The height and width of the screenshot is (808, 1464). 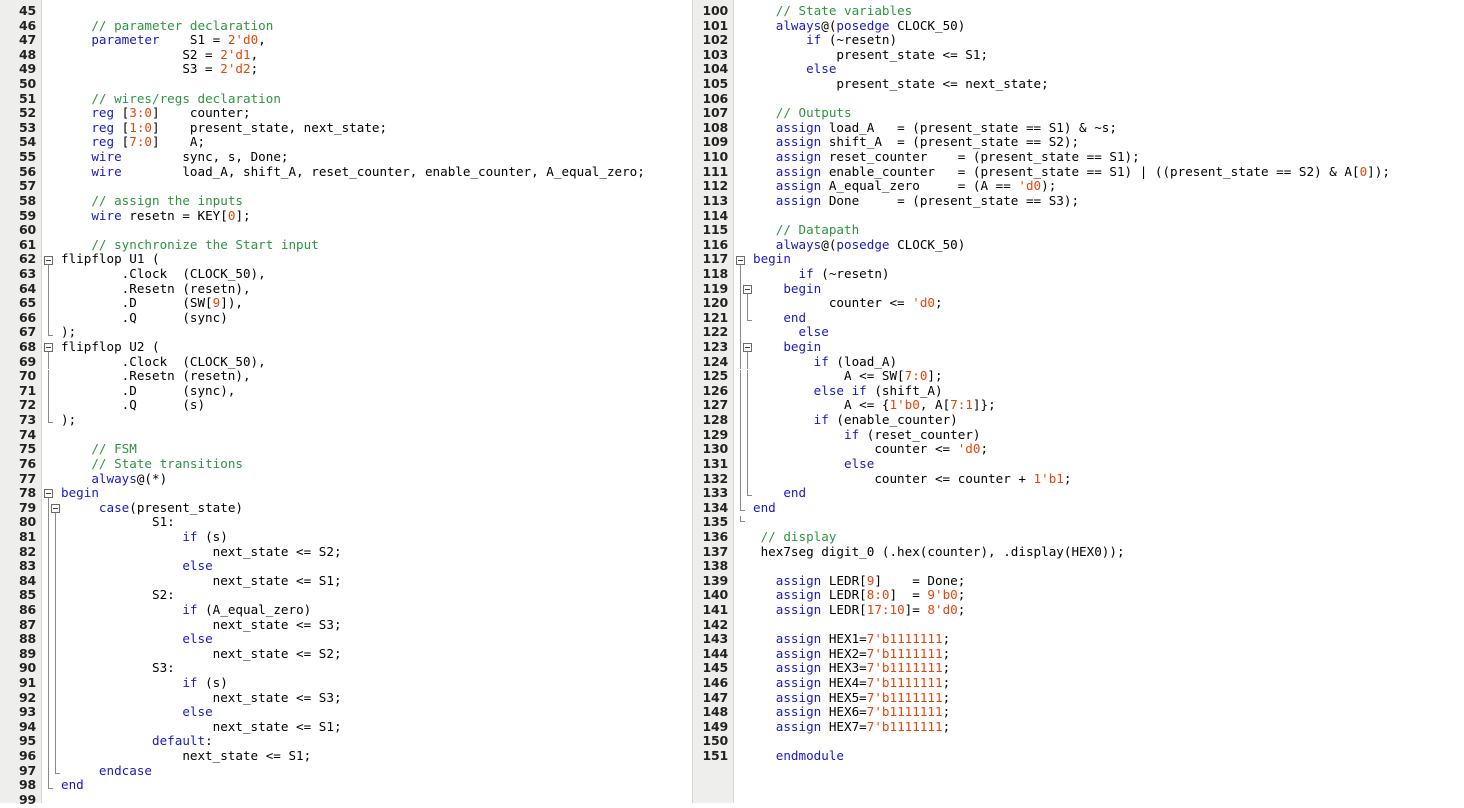 I want to click on code-line: .Q (s), so click(x=375, y=405).